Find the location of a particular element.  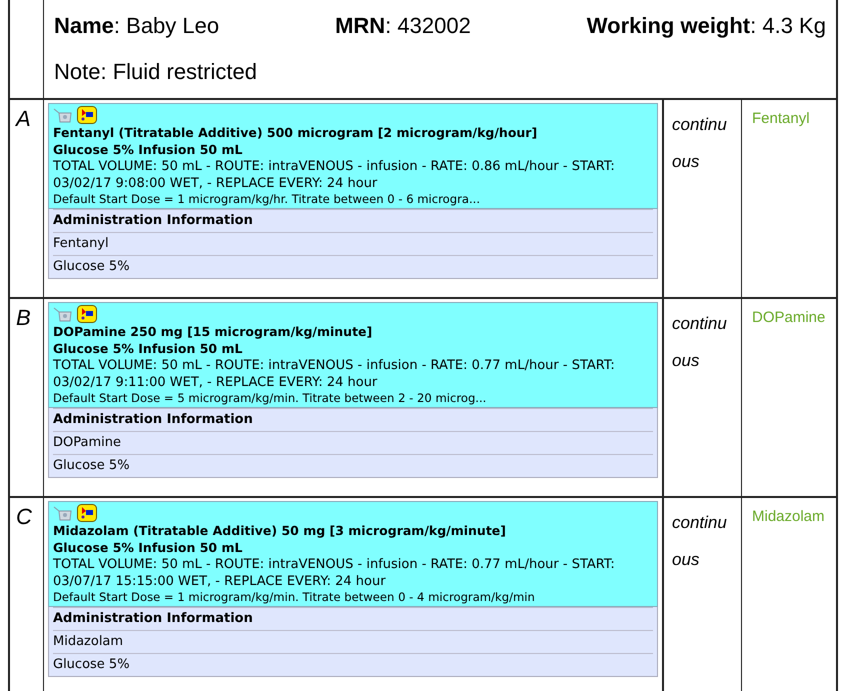

patient-field: Working weight: 4.3 Kg is located at coordinates (706, 26).